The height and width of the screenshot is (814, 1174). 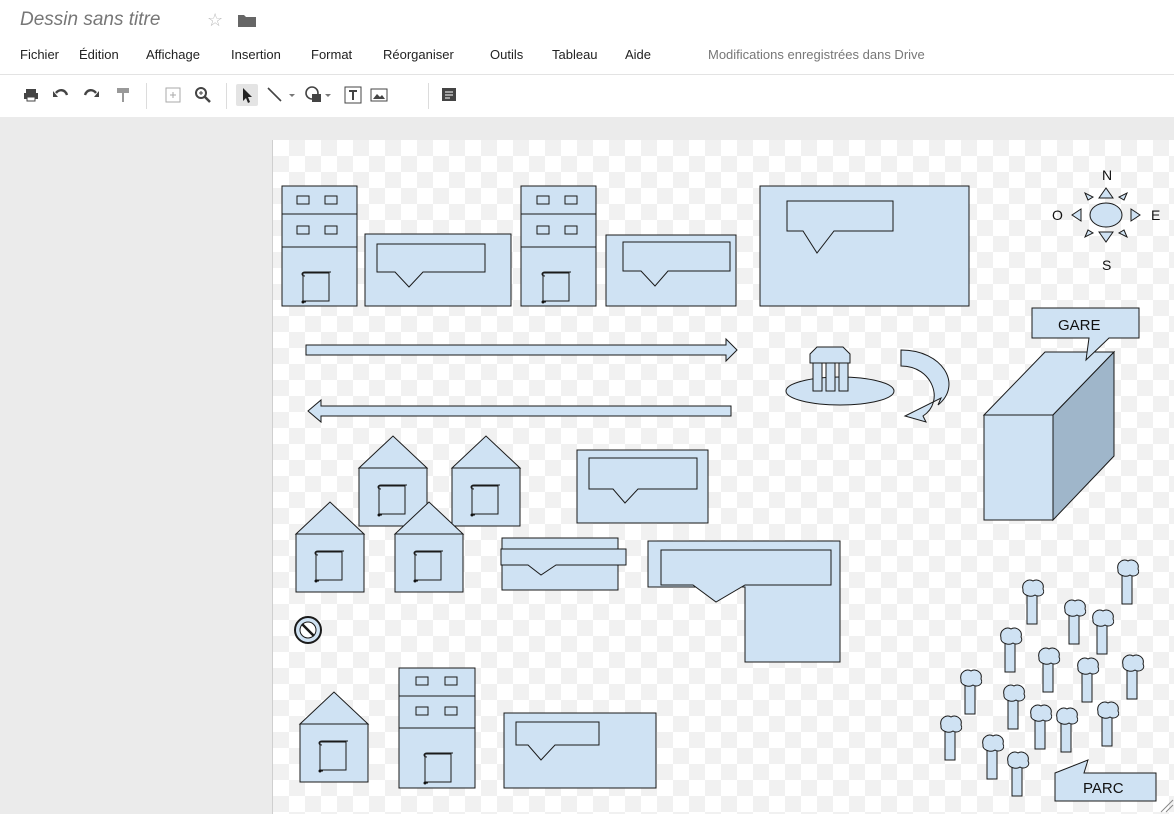 What do you see at coordinates (840, 376) in the screenshot?
I see `monument-shape` at bounding box center [840, 376].